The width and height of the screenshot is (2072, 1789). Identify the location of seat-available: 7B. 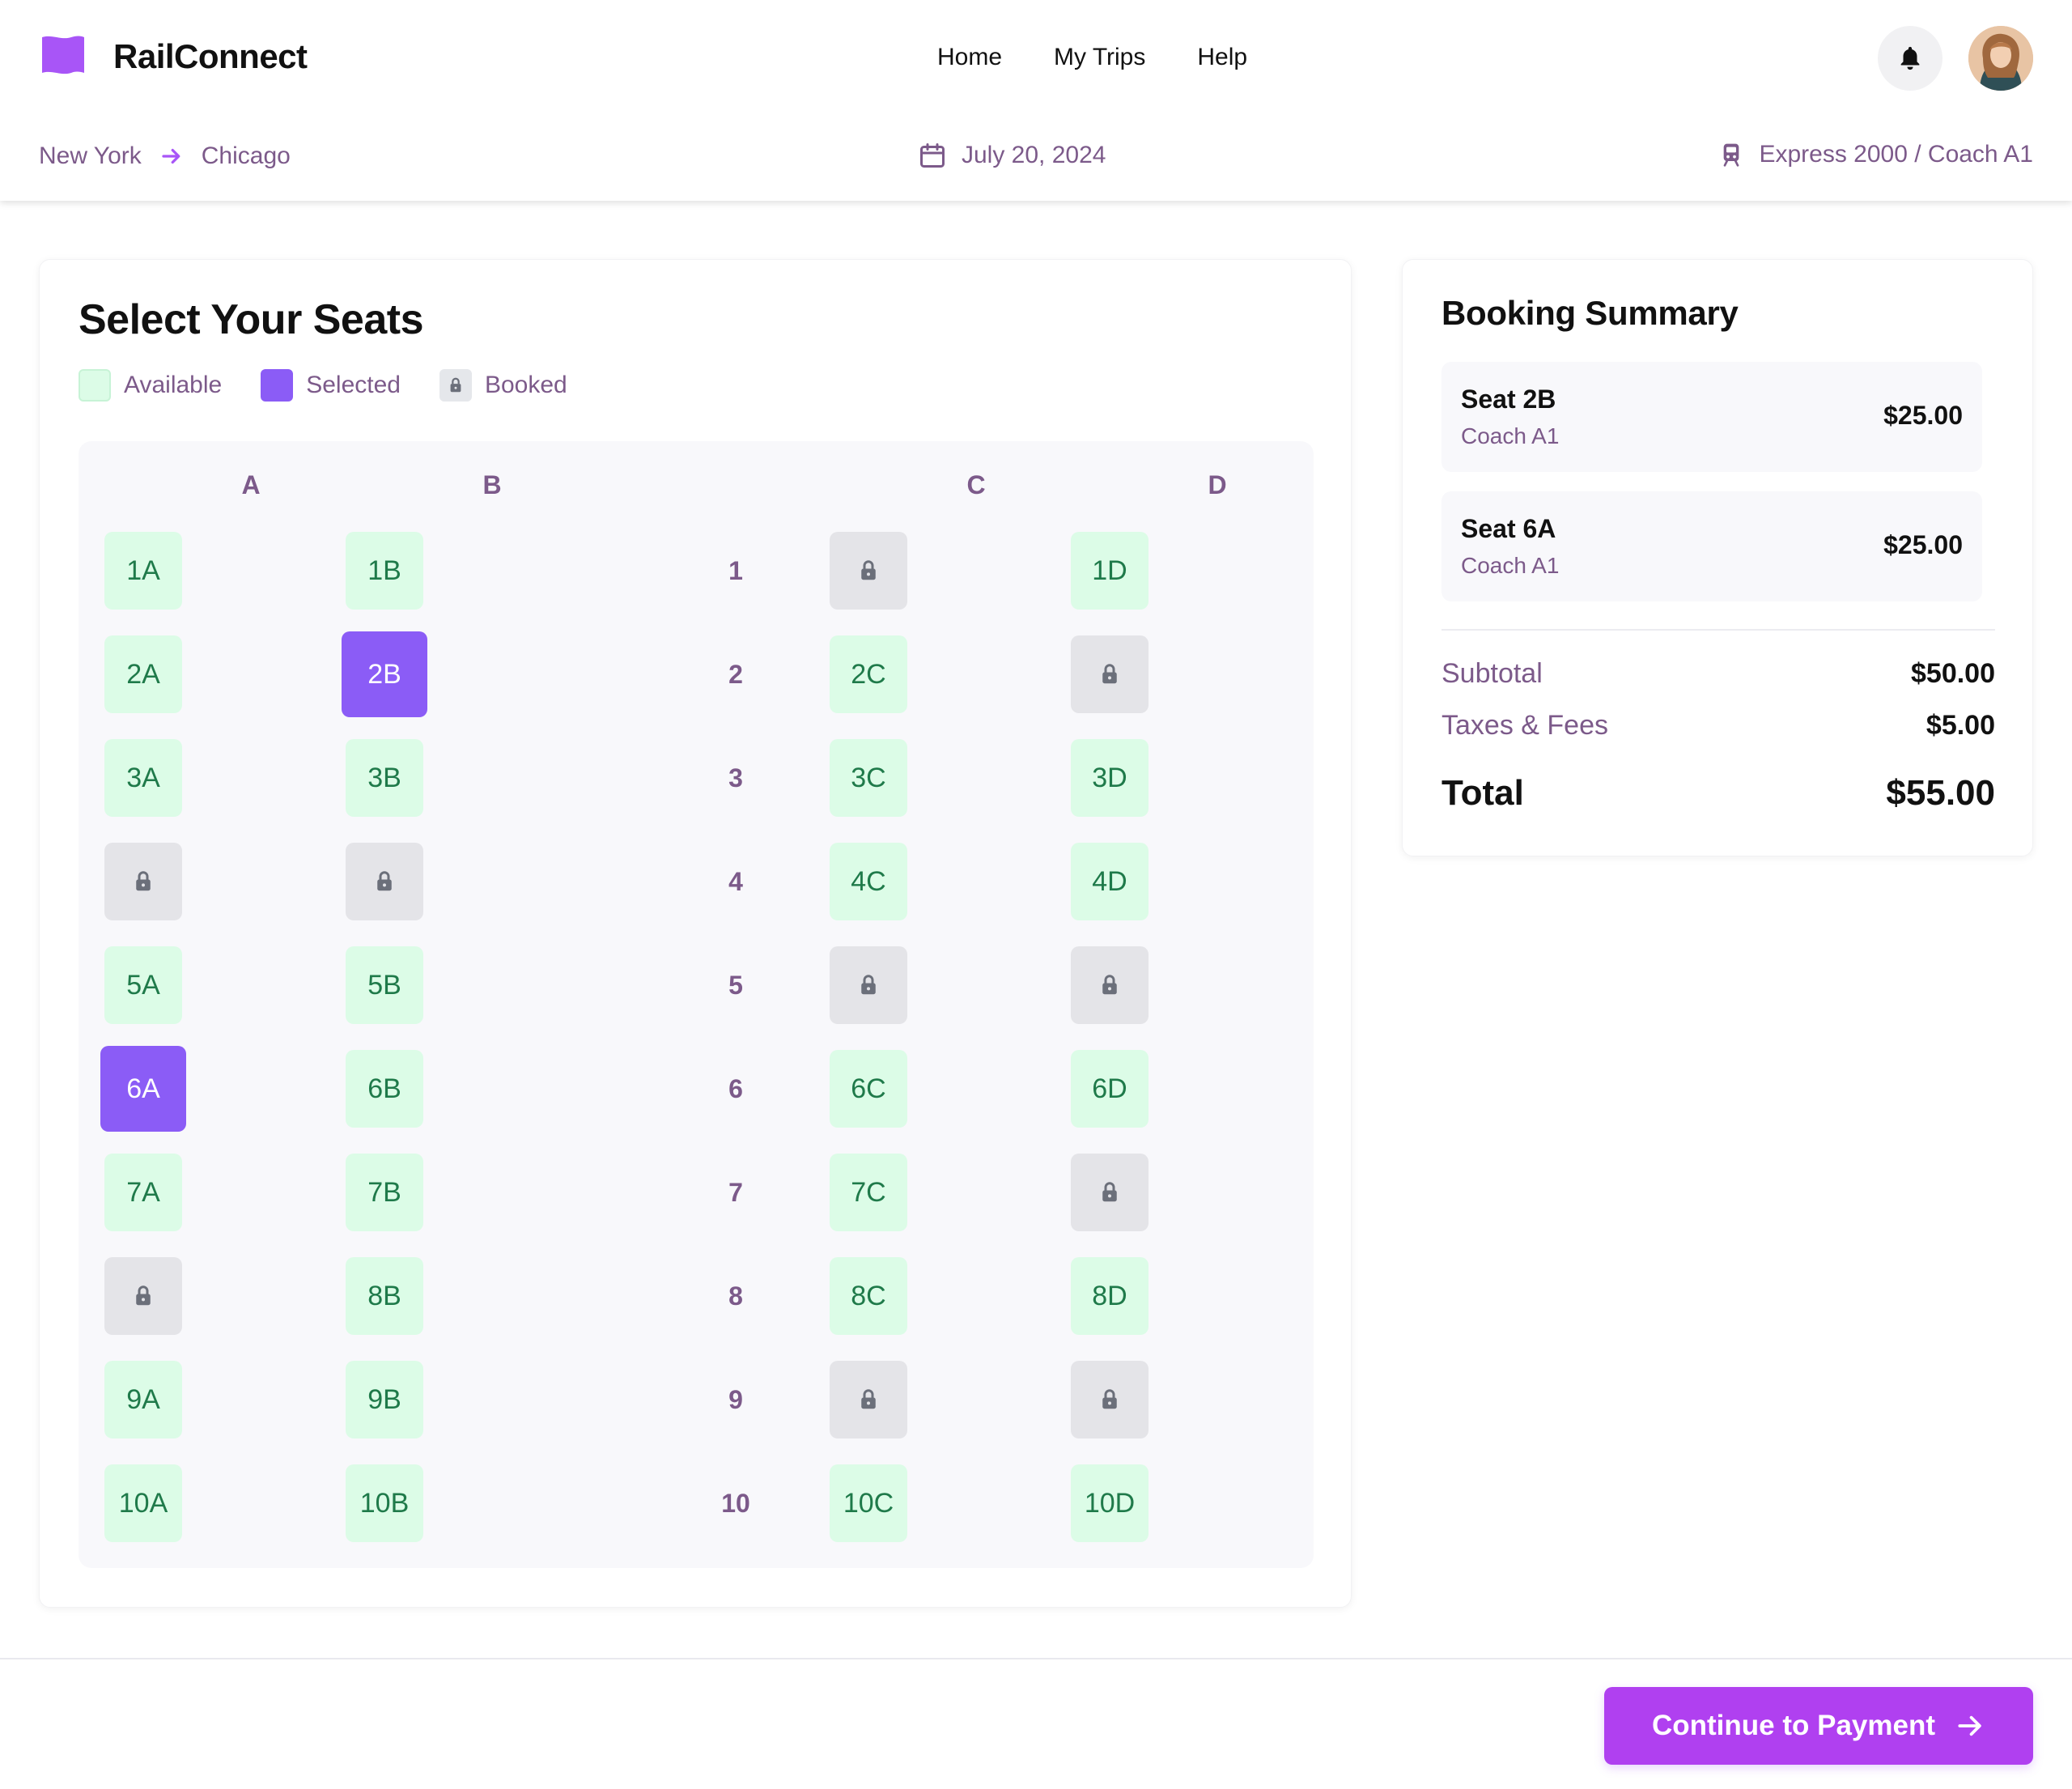
(384, 1192).